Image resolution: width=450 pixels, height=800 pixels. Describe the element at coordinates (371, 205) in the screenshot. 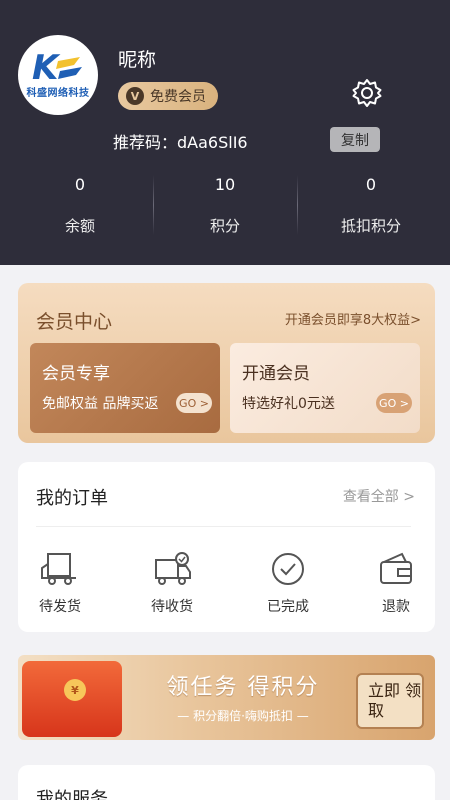

I see `stat-deduct-points: 0 抵扣积分` at that location.